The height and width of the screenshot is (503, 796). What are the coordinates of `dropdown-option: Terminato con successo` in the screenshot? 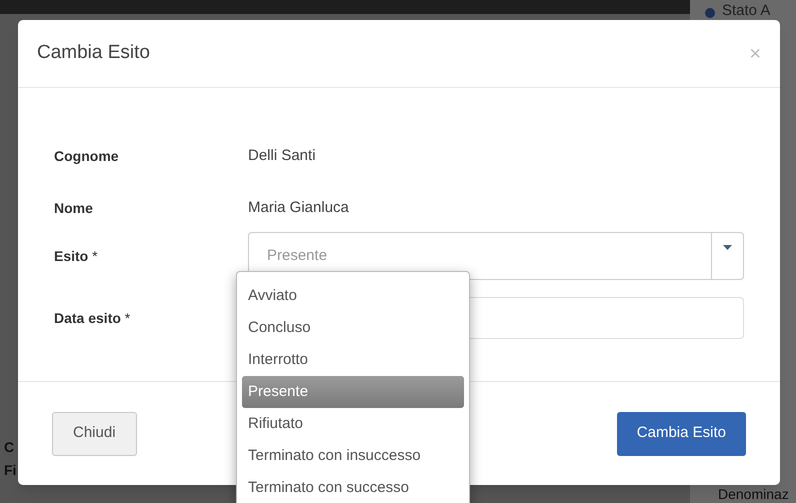 It's located at (353, 487).